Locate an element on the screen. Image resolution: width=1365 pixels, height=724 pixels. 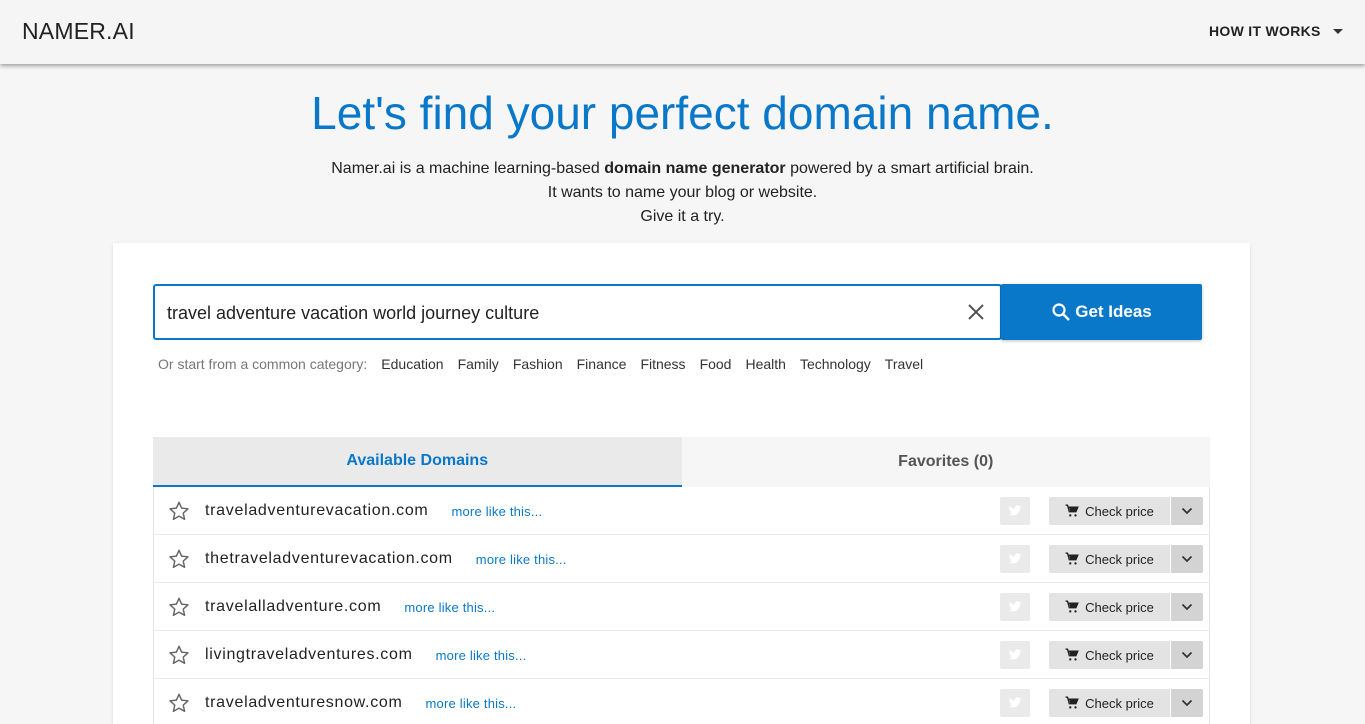
top-navbar: NAMER.AI HOW IT WORKS is located at coordinates (682, 32).